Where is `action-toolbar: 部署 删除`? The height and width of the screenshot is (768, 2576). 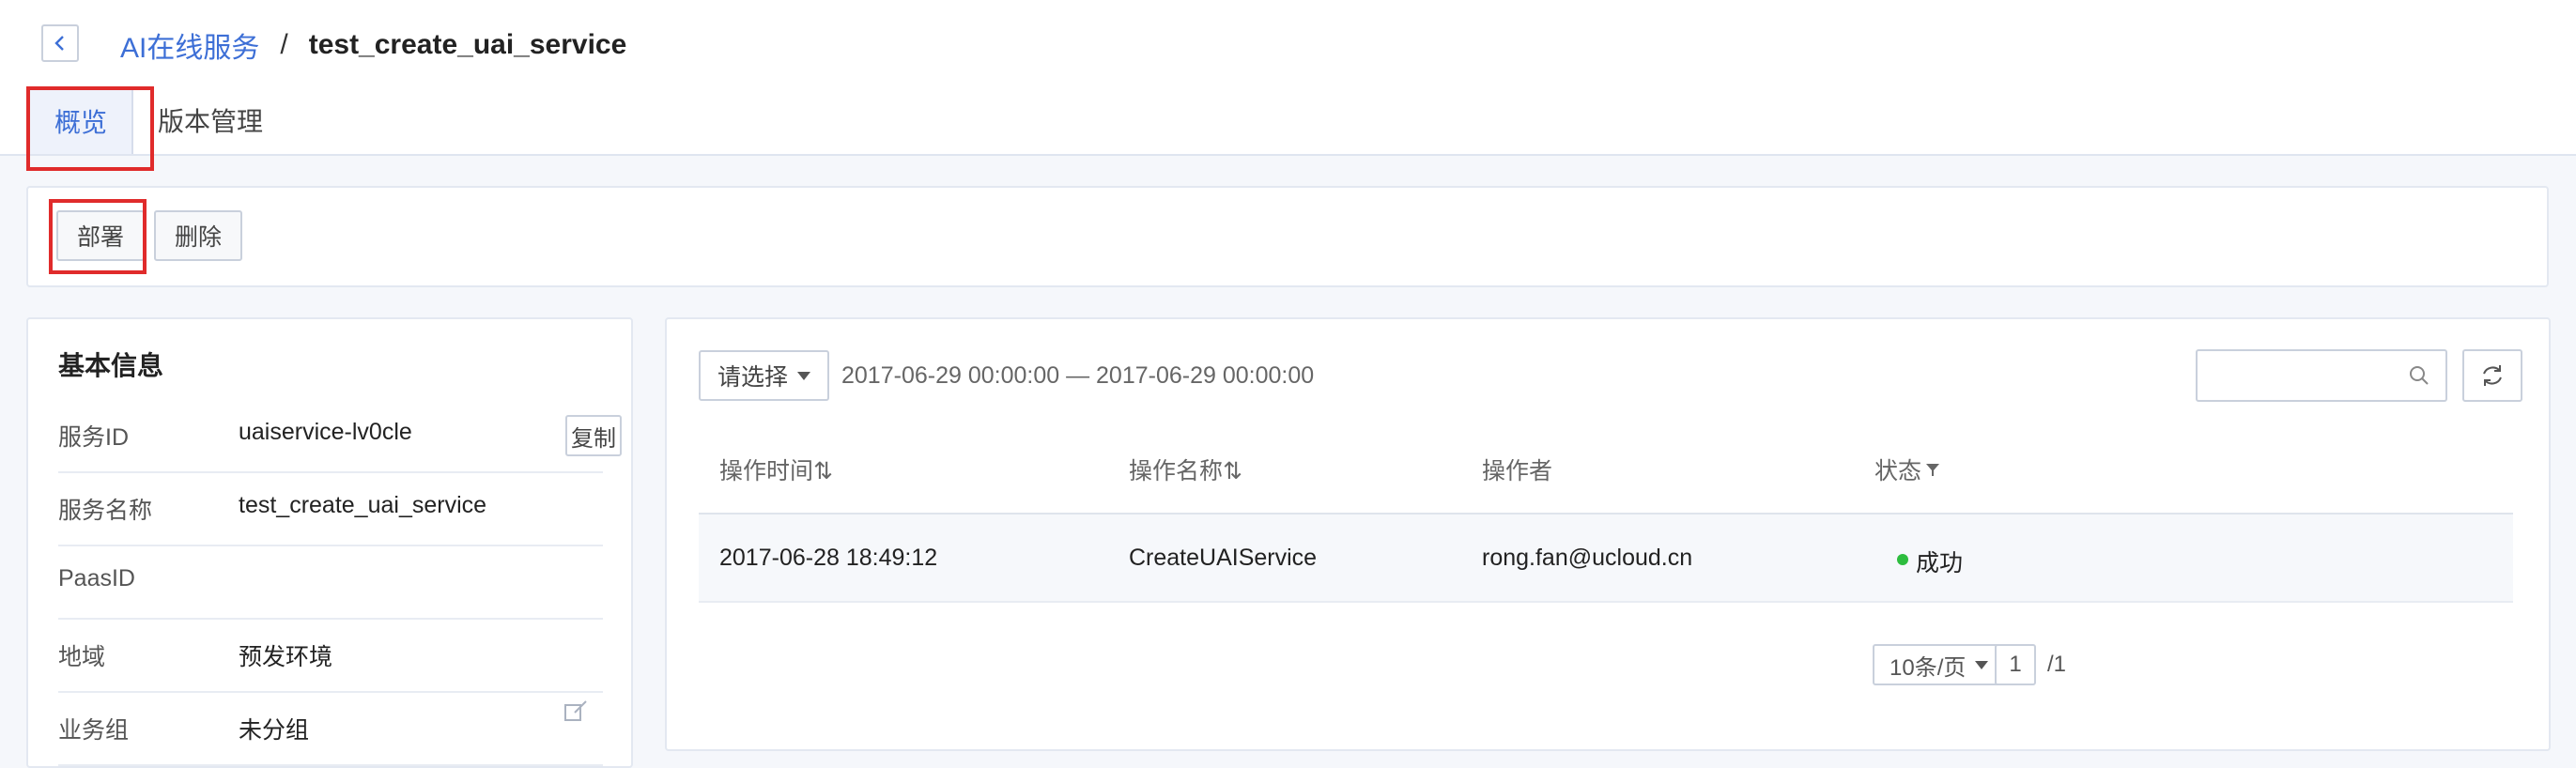 action-toolbar: 部署 删除 is located at coordinates (1287, 237).